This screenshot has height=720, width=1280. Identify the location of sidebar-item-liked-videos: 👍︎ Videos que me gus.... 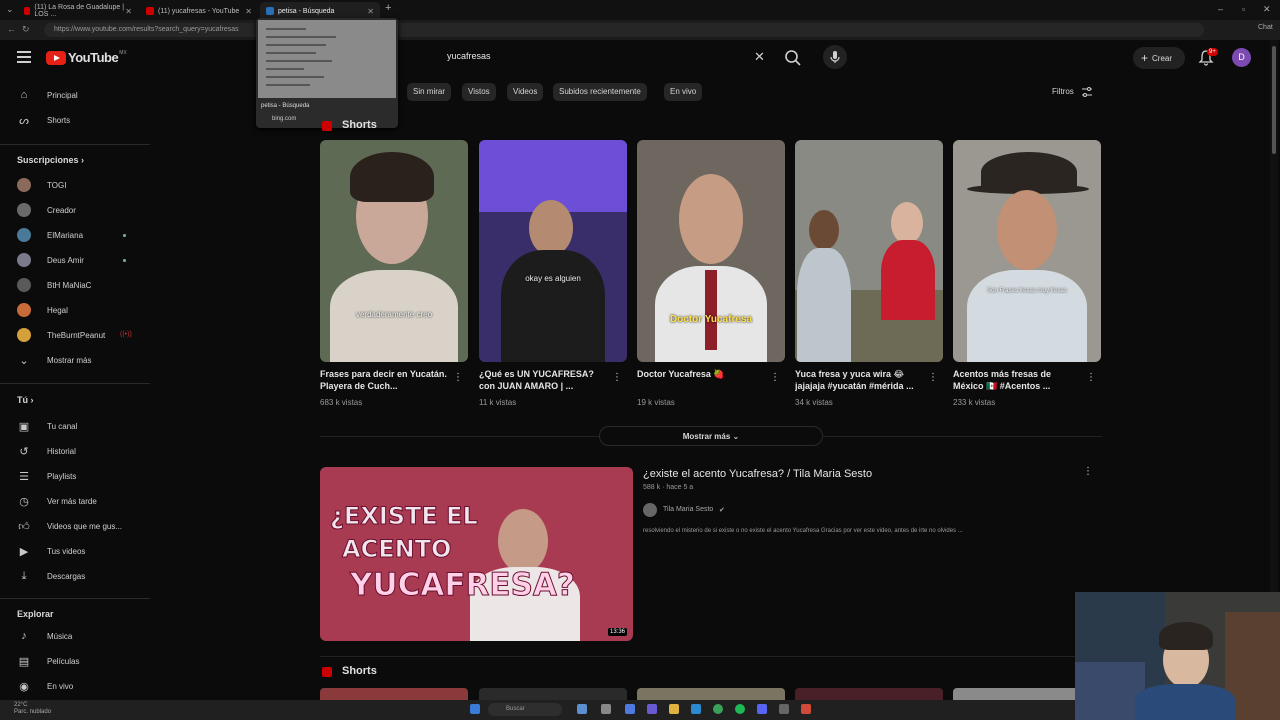
(69, 526).